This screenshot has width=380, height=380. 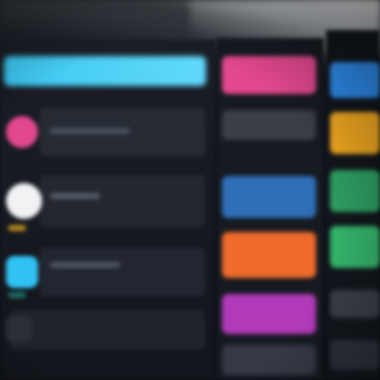 What do you see at coordinates (19, 329) in the screenshot?
I see `dark-app-icon` at bounding box center [19, 329].